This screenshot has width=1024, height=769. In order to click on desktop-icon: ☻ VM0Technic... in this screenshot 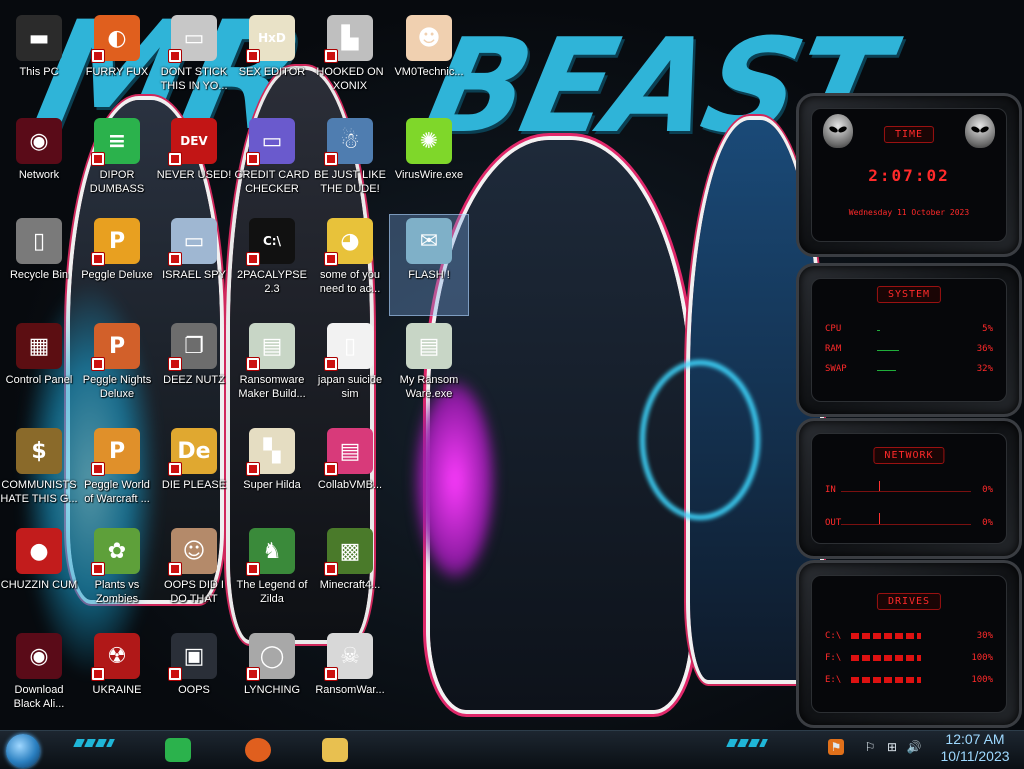, I will do `click(429, 62)`.